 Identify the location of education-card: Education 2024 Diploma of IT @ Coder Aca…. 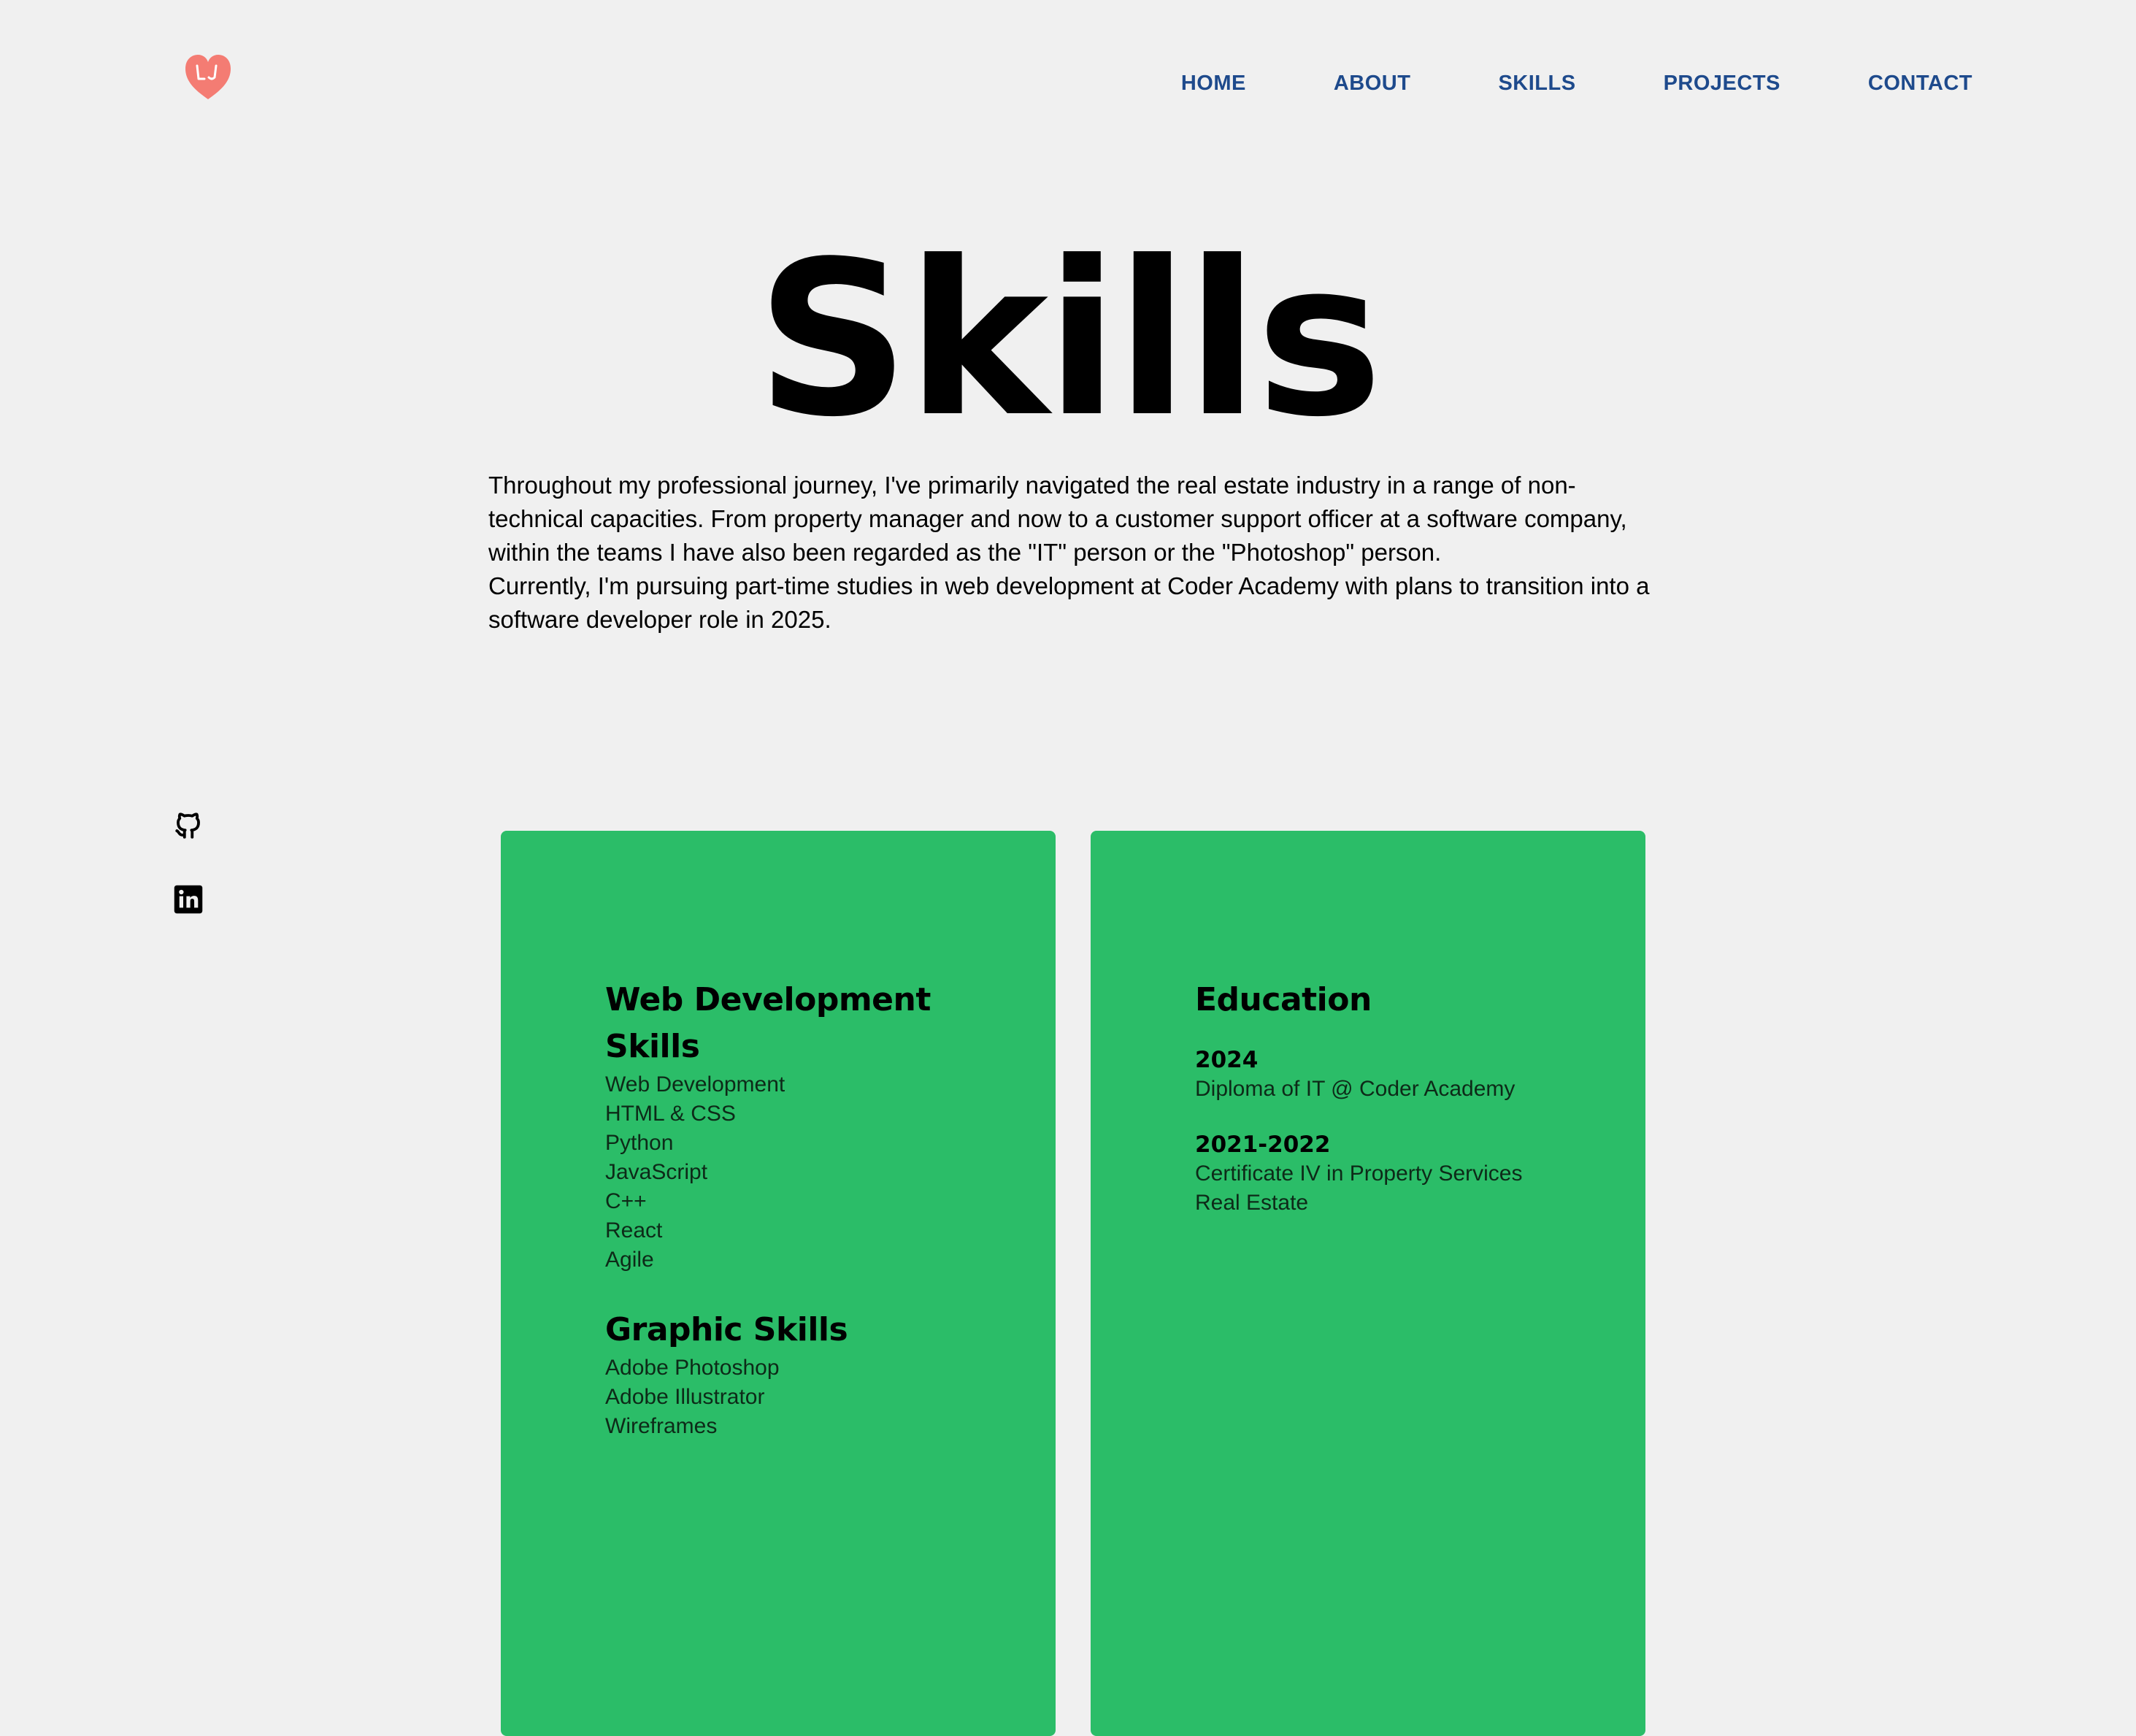
(1368, 1283).